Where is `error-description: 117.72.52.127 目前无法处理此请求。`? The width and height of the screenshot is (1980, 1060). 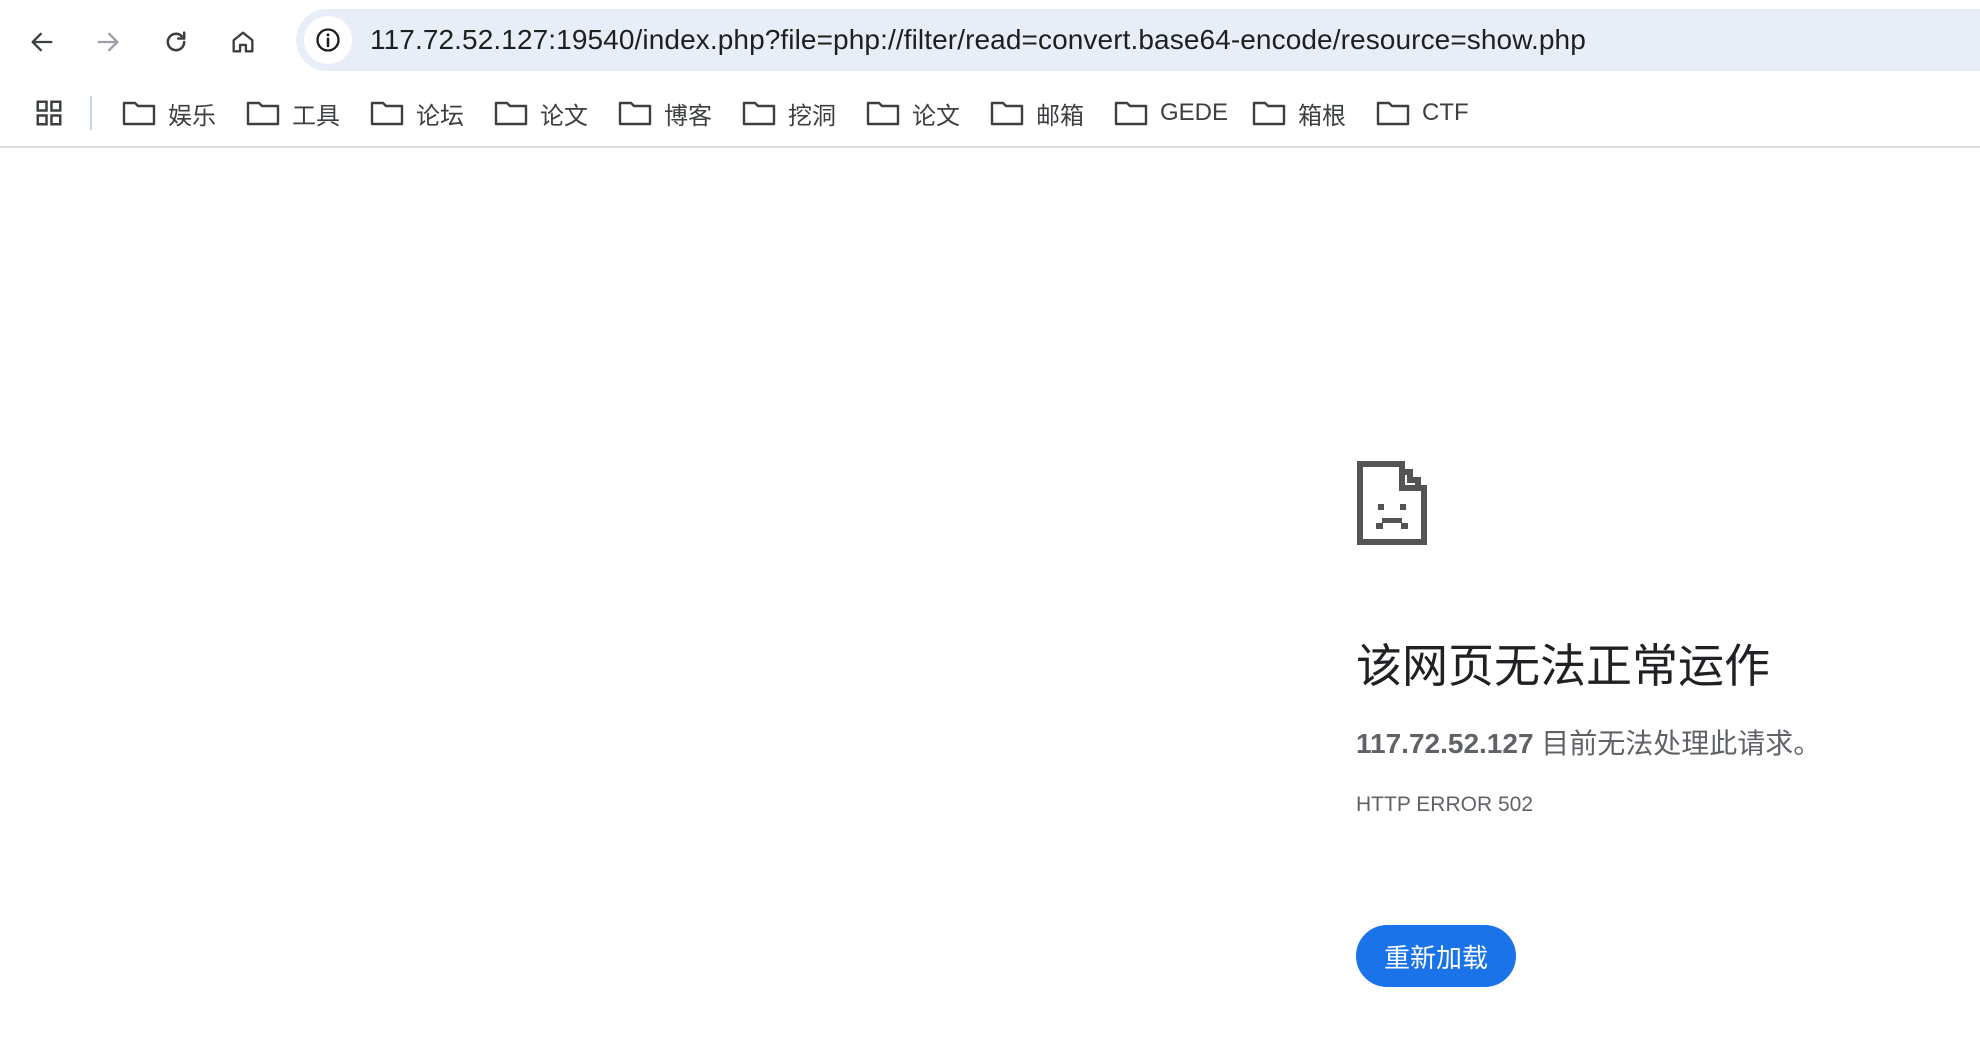 error-description: 117.72.52.127 目前无法处理此请求。 is located at coordinates (1588, 742).